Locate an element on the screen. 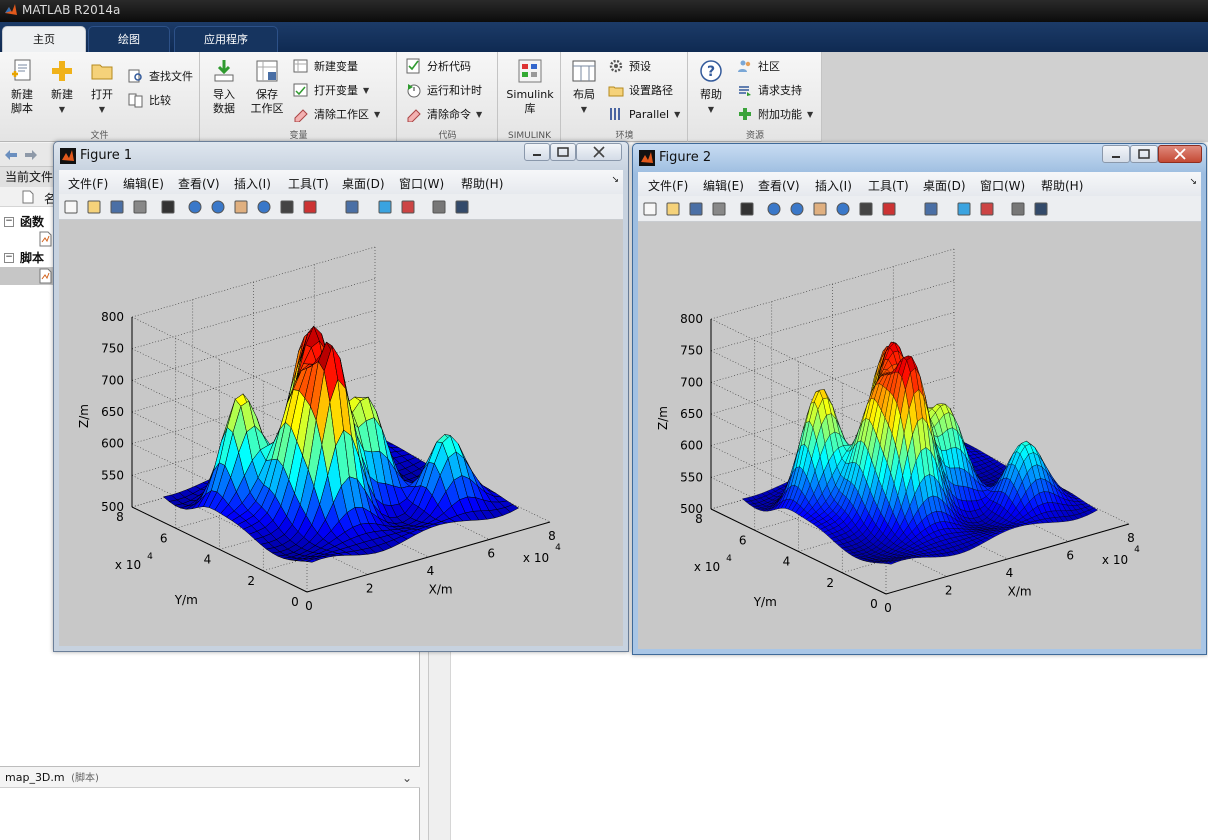 This screenshot has width=1208, height=840. request-support-button: 请求支持 is located at coordinates (769, 90).